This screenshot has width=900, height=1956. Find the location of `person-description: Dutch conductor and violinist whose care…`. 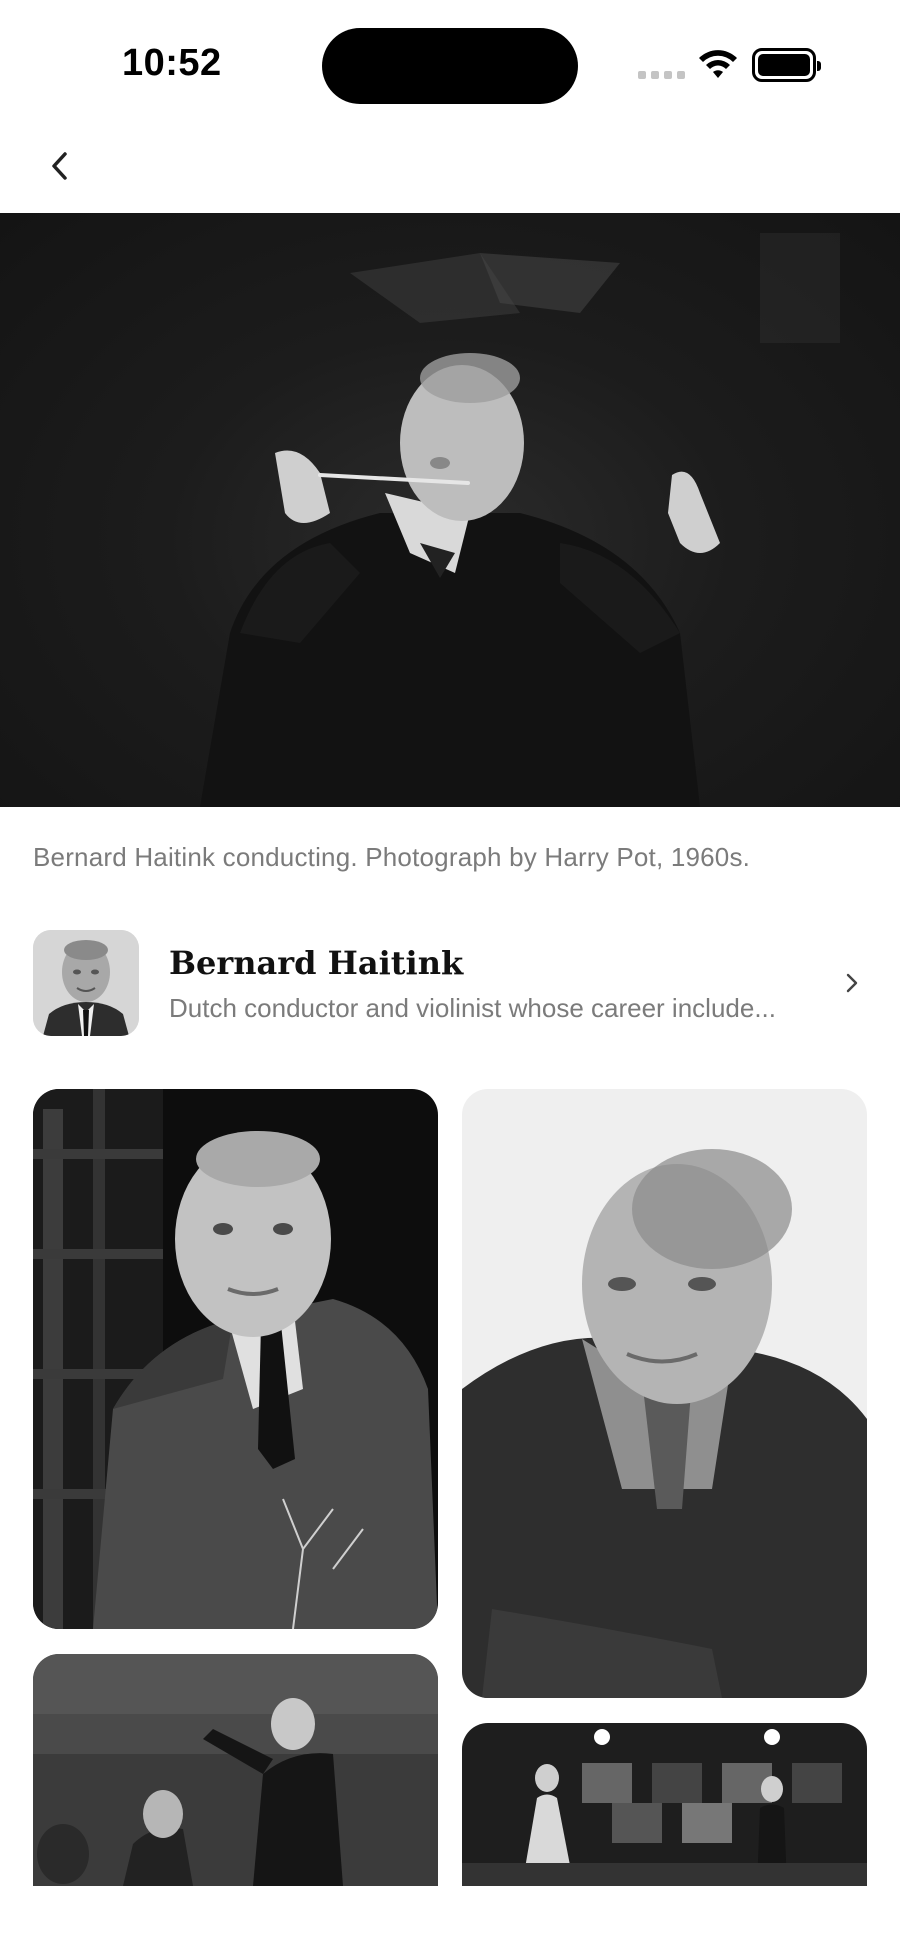

person-description: Dutch conductor and violinist whose care… is located at coordinates (472, 1007).